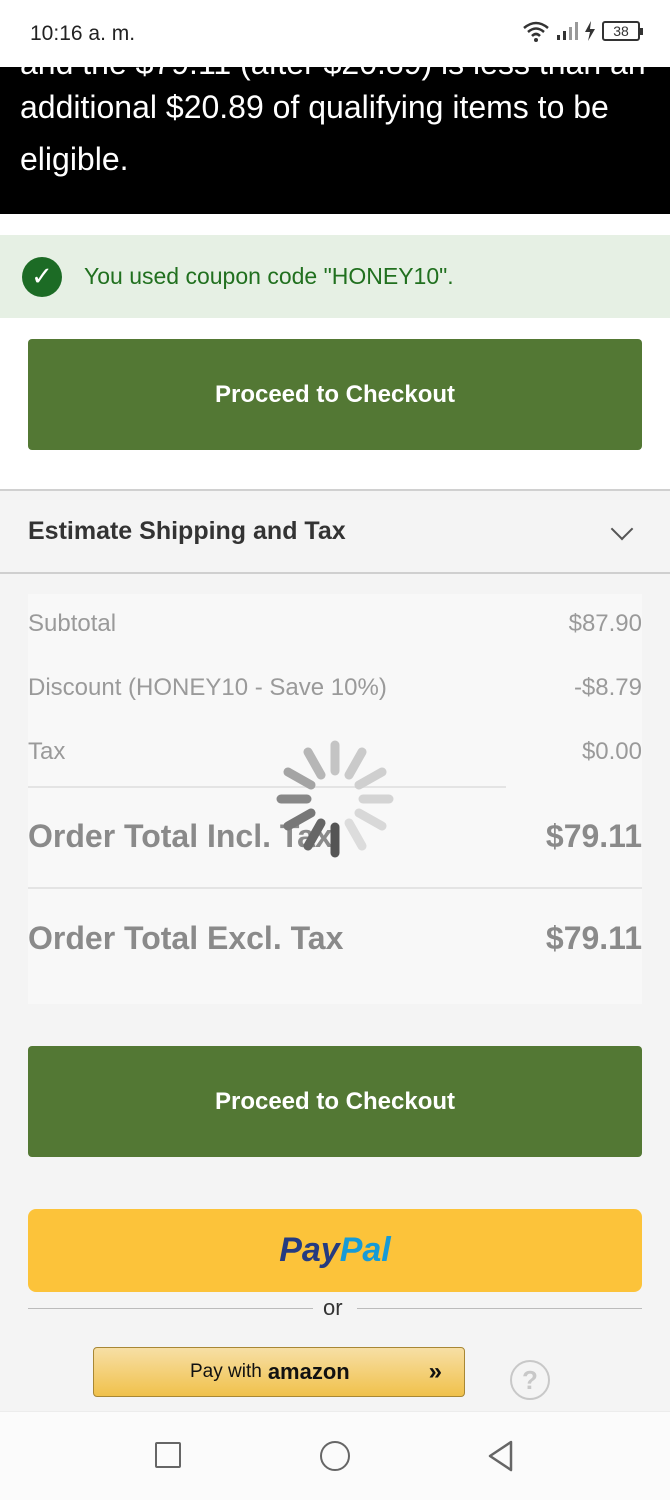  Describe the element at coordinates (335, 624) in the screenshot. I see `subtotal-row: Subtotal $87.90` at that location.